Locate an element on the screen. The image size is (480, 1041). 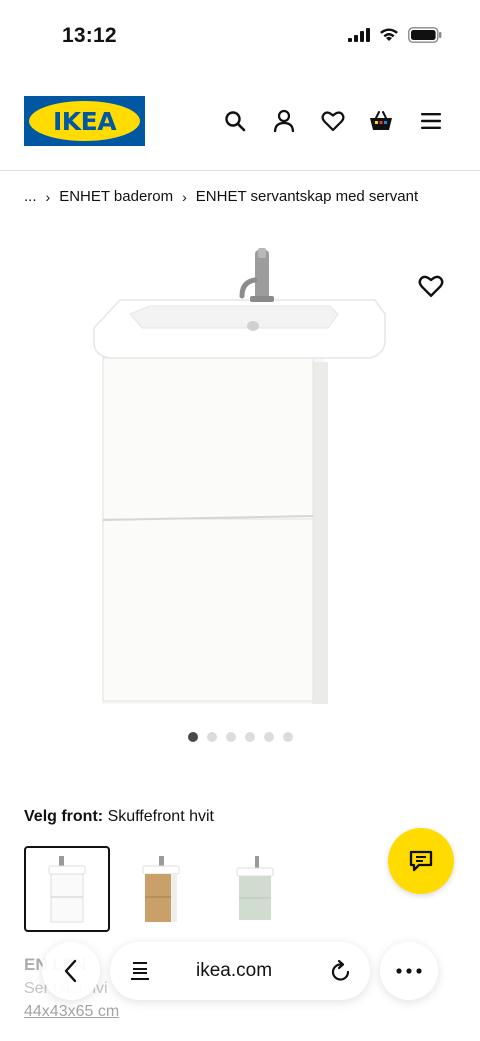
oak-cabinet-thumbnail is located at coordinates (161, 889).